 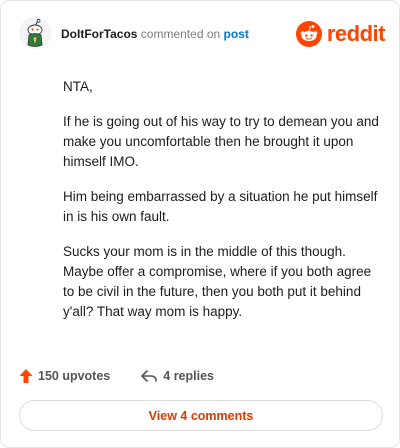 I want to click on replies-stat: 4 replies, so click(x=177, y=376).